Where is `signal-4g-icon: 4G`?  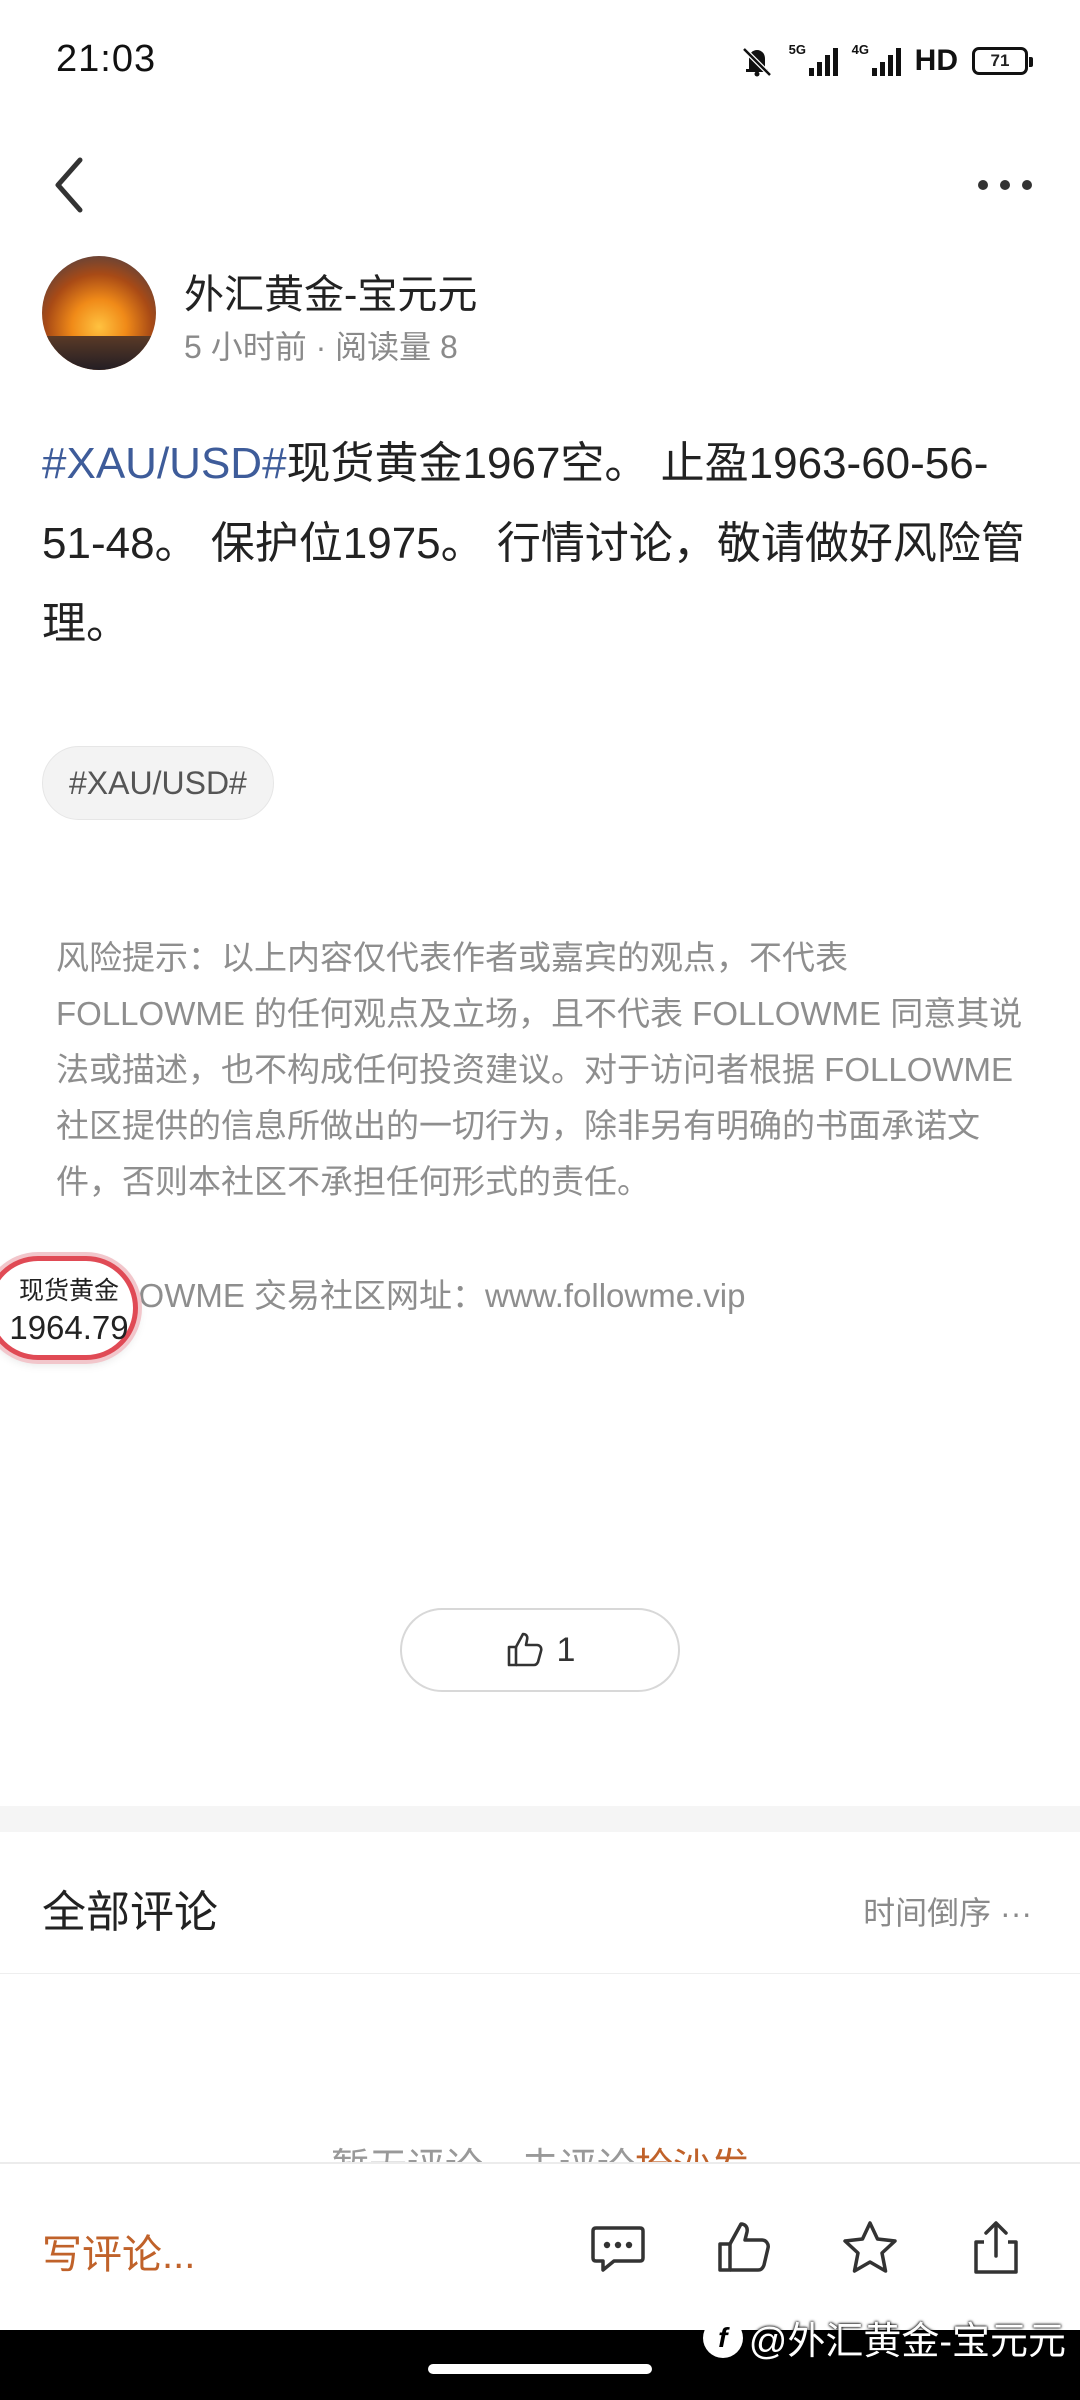 signal-4g-icon: 4G is located at coordinates (876, 59).